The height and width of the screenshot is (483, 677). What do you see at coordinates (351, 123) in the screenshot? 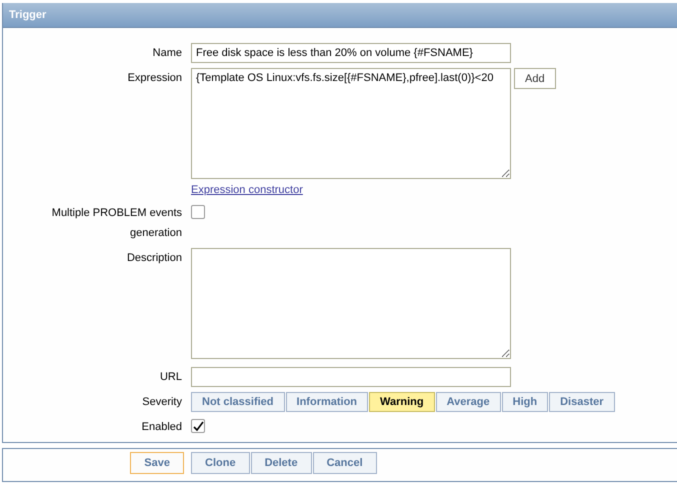
I see `expression-field: {Template OS Linux:vfs.fs.size[{#FSNAME},pfree].last(0)}<20` at bounding box center [351, 123].